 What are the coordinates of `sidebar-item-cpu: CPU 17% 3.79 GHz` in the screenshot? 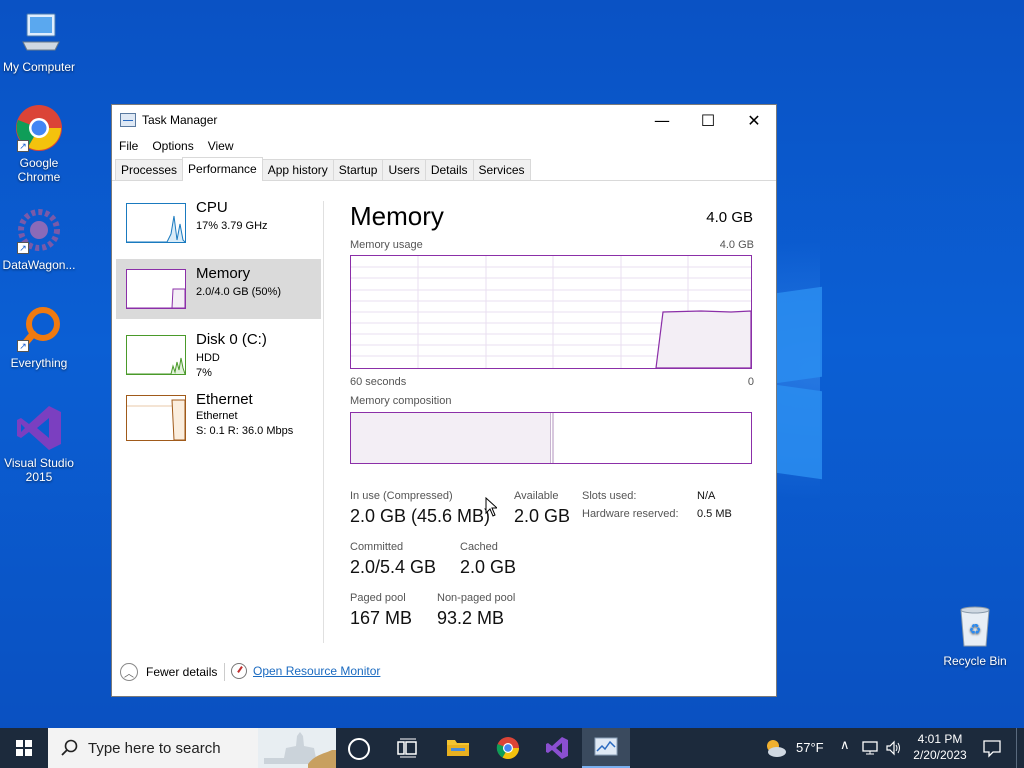 It's located at (218, 223).